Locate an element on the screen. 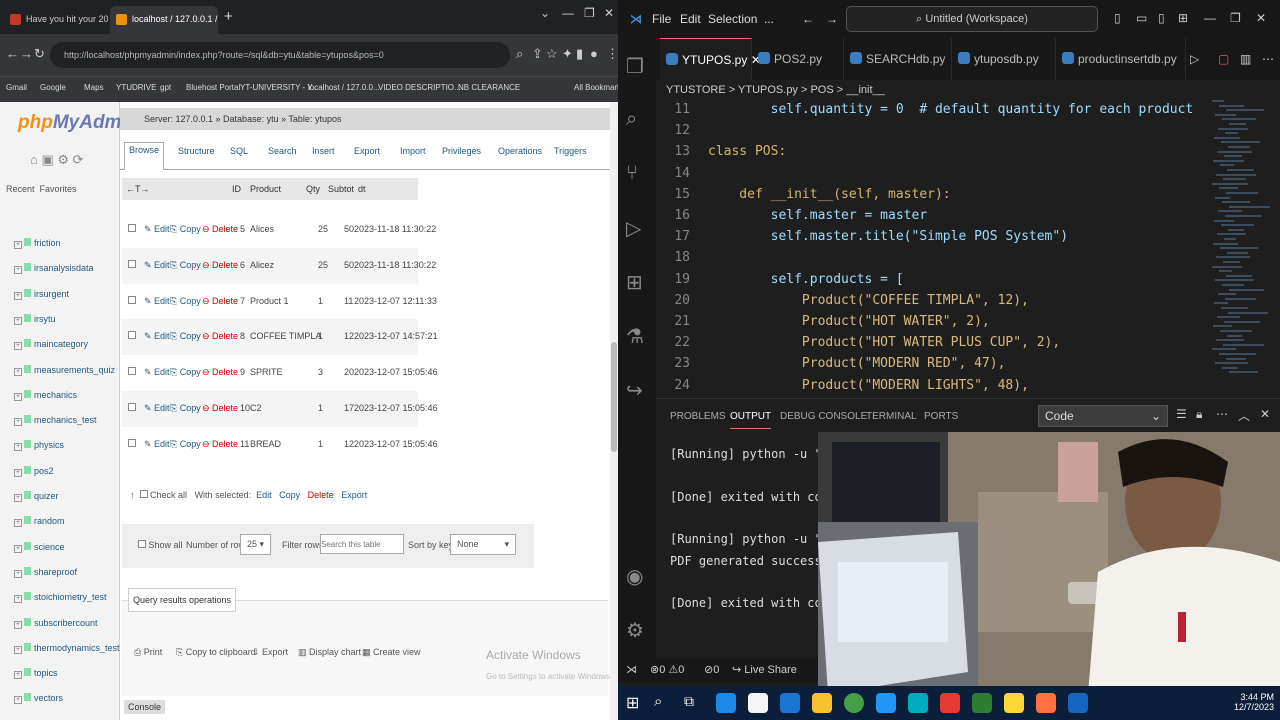 This screenshot has width=1280, height=720. sidebar-db-item: + topics is located at coordinates (36, 674).